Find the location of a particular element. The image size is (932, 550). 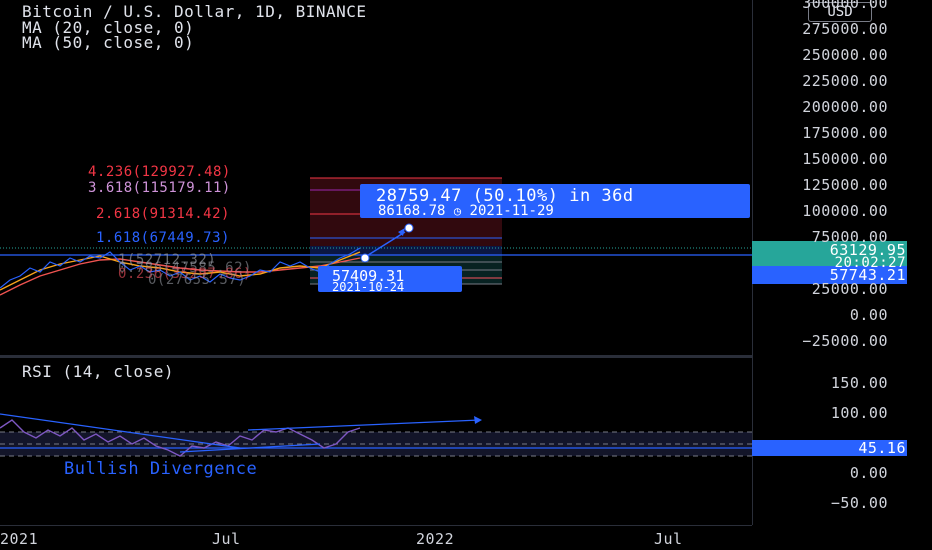

rsi-trendline-up is located at coordinates (364, 425).